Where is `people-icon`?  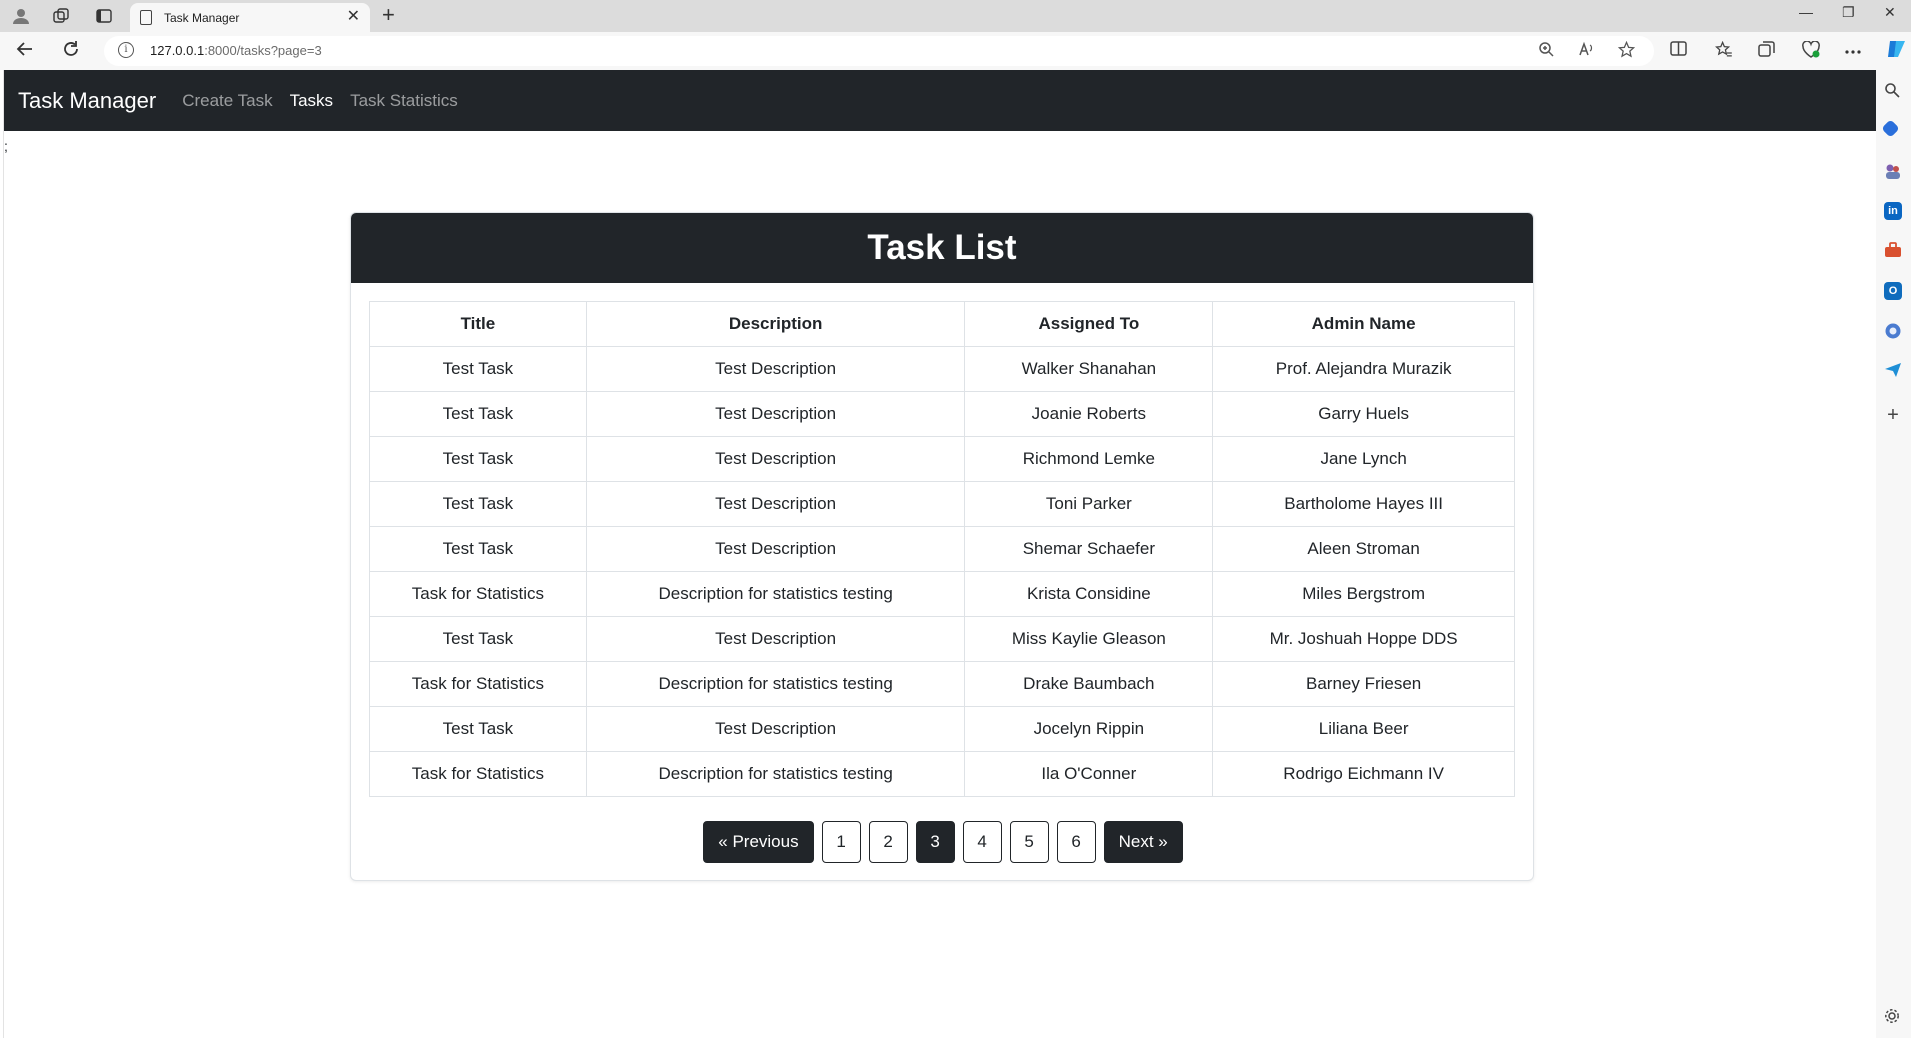 people-icon is located at coordinates (1893, 171).